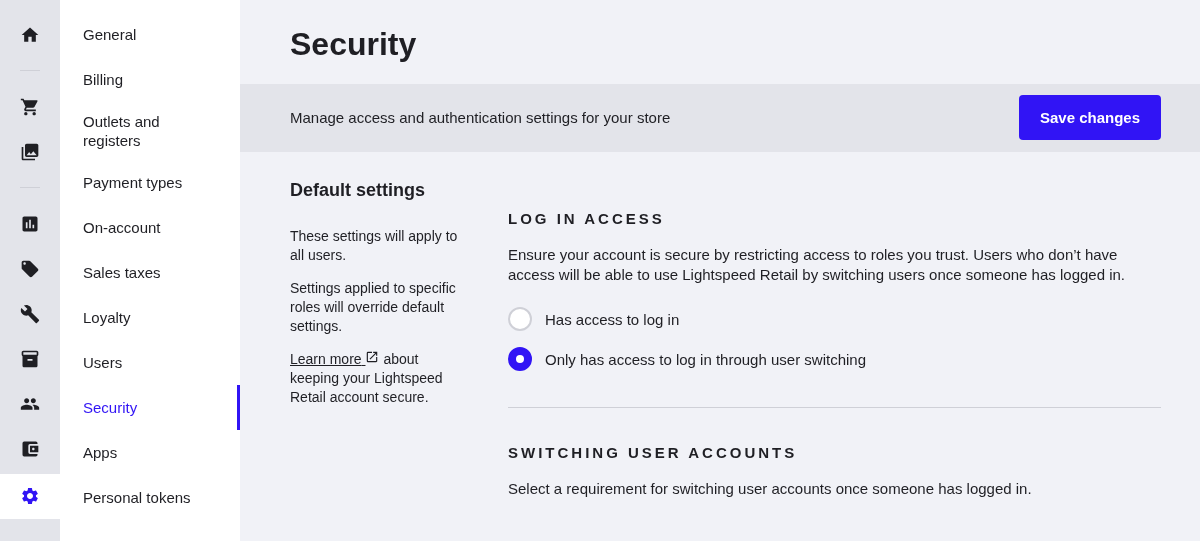  What do you see at coordinates (30, 313) in the screenshot?
I see `wrench-icon` at bounding box center [30, 313].